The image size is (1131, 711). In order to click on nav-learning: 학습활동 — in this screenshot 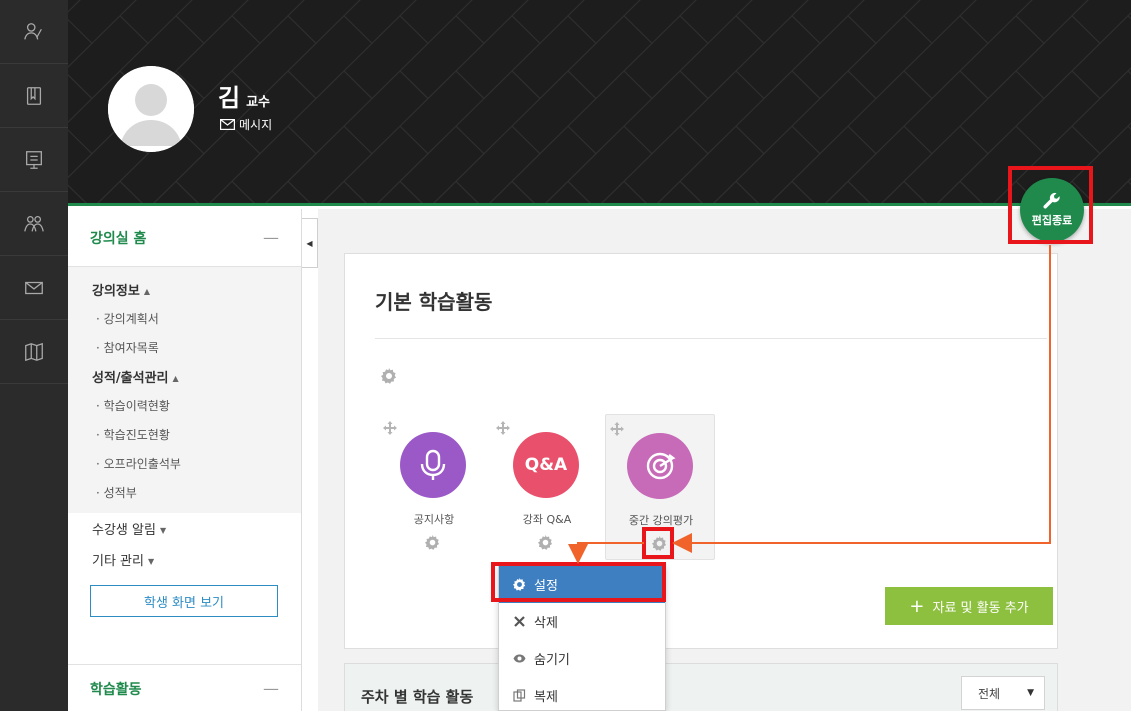, I will do `click(184, 687)`.